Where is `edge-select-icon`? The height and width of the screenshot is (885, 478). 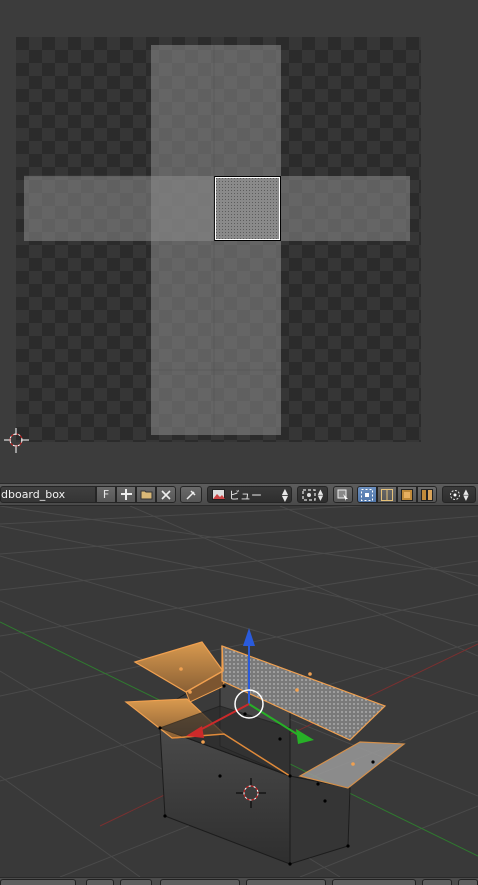 edge-select-icon is located at coordinates (387, 494).